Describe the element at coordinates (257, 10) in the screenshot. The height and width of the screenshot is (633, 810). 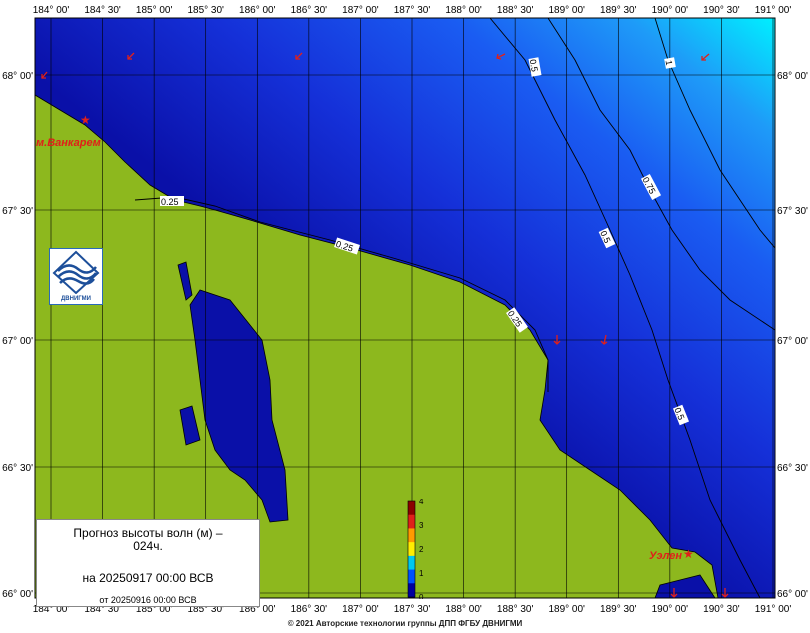
I see `lon-tick-label: 186° 00'` at that location.